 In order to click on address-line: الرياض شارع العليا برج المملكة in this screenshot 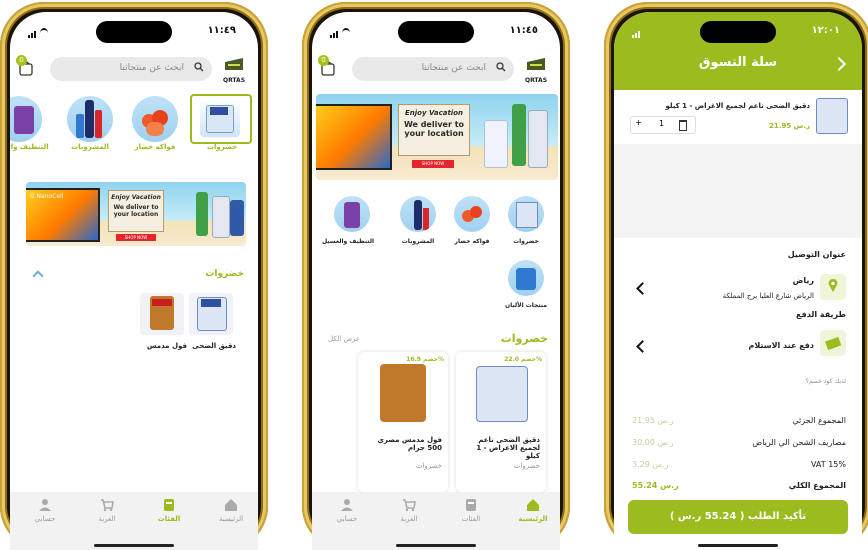, I will do `click(768, 296)`.